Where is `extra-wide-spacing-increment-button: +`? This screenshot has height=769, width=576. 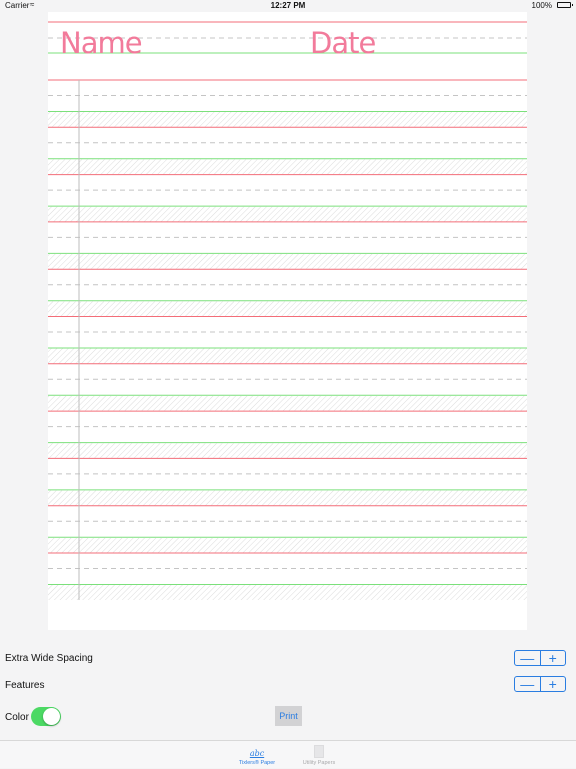
extra-wide-spacing-increment-button: + is located at coordinates (552, 658).